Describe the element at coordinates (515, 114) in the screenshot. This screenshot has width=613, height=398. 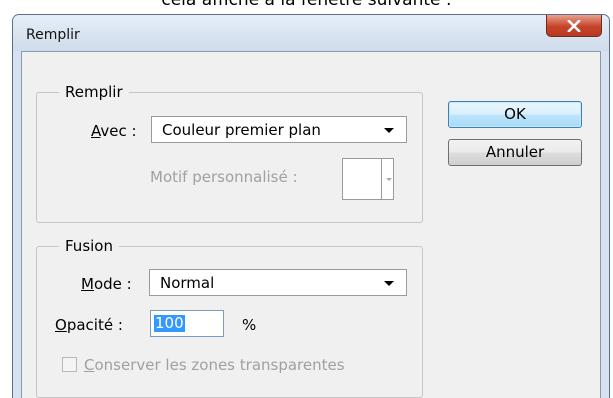
I see `ok-button: OK` at that location.